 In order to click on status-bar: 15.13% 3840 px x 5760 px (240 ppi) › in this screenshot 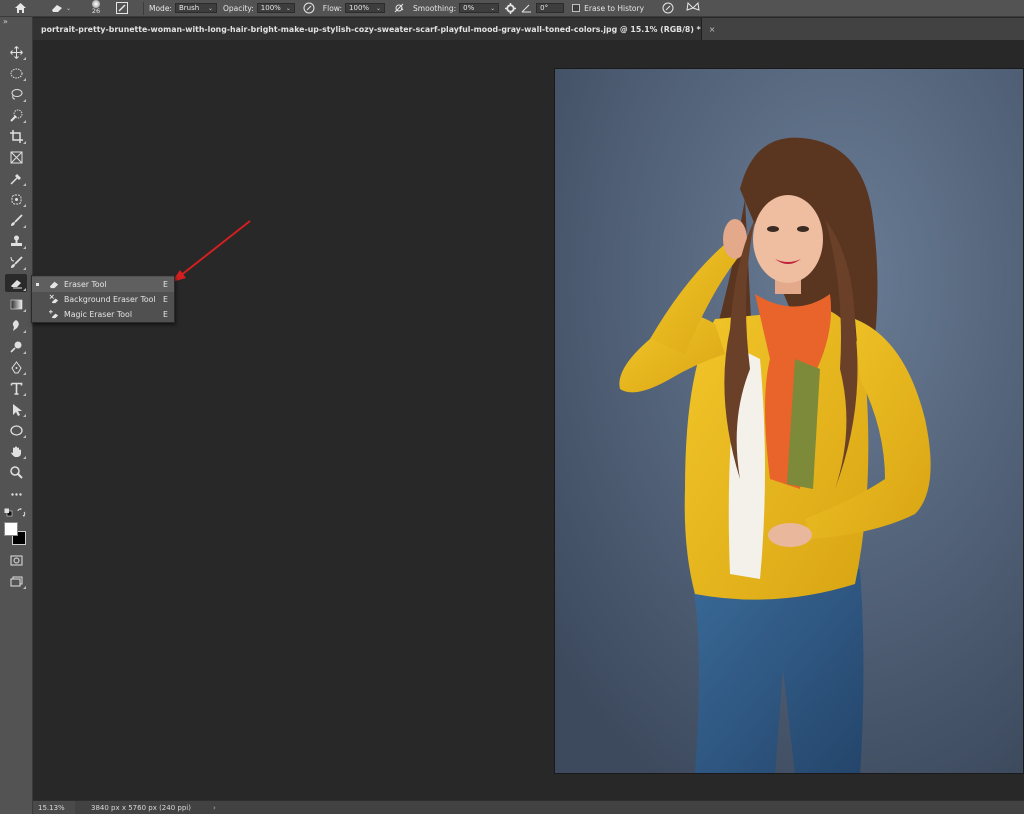, I will do `click(528, 807)`.